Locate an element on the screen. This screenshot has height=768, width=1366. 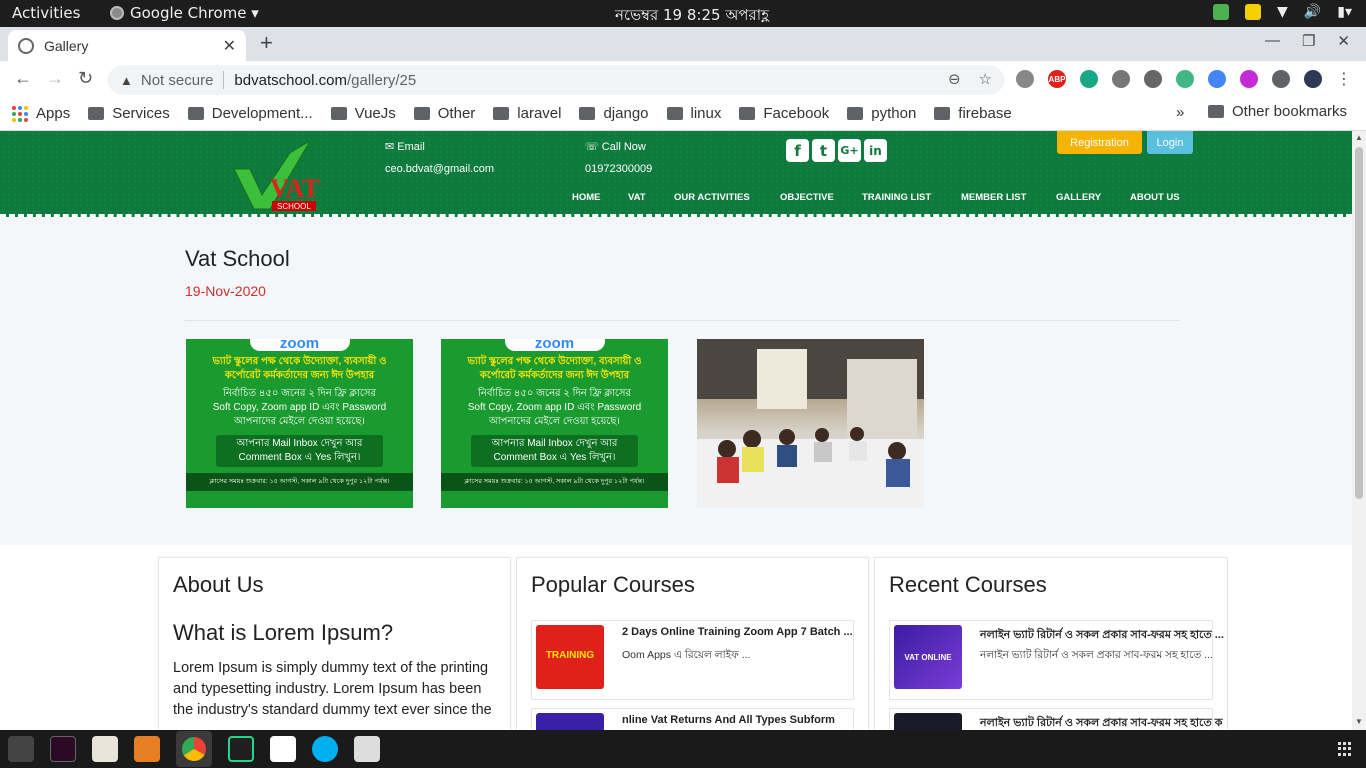
maximize-icon: ❐ is located at coordinates (1308, 41).